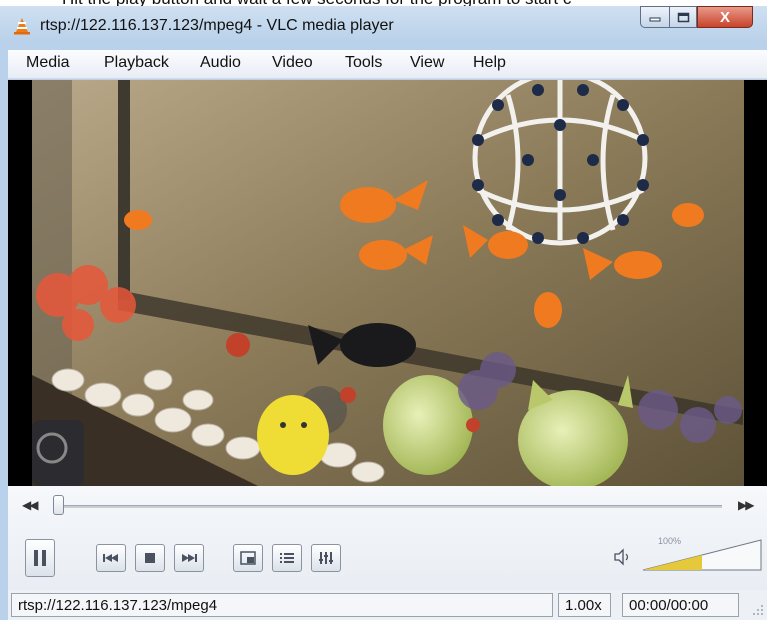  I want to click on previous-icon, so click(110, 558).